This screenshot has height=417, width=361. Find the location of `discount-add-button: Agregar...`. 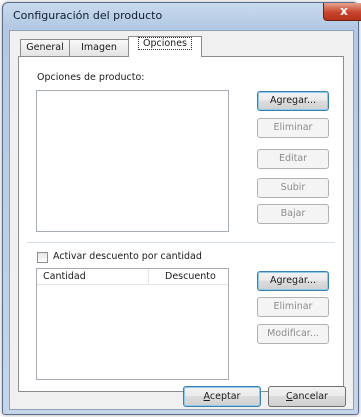

discount-add-button: Agregar... is located at coordinates (293, 281).